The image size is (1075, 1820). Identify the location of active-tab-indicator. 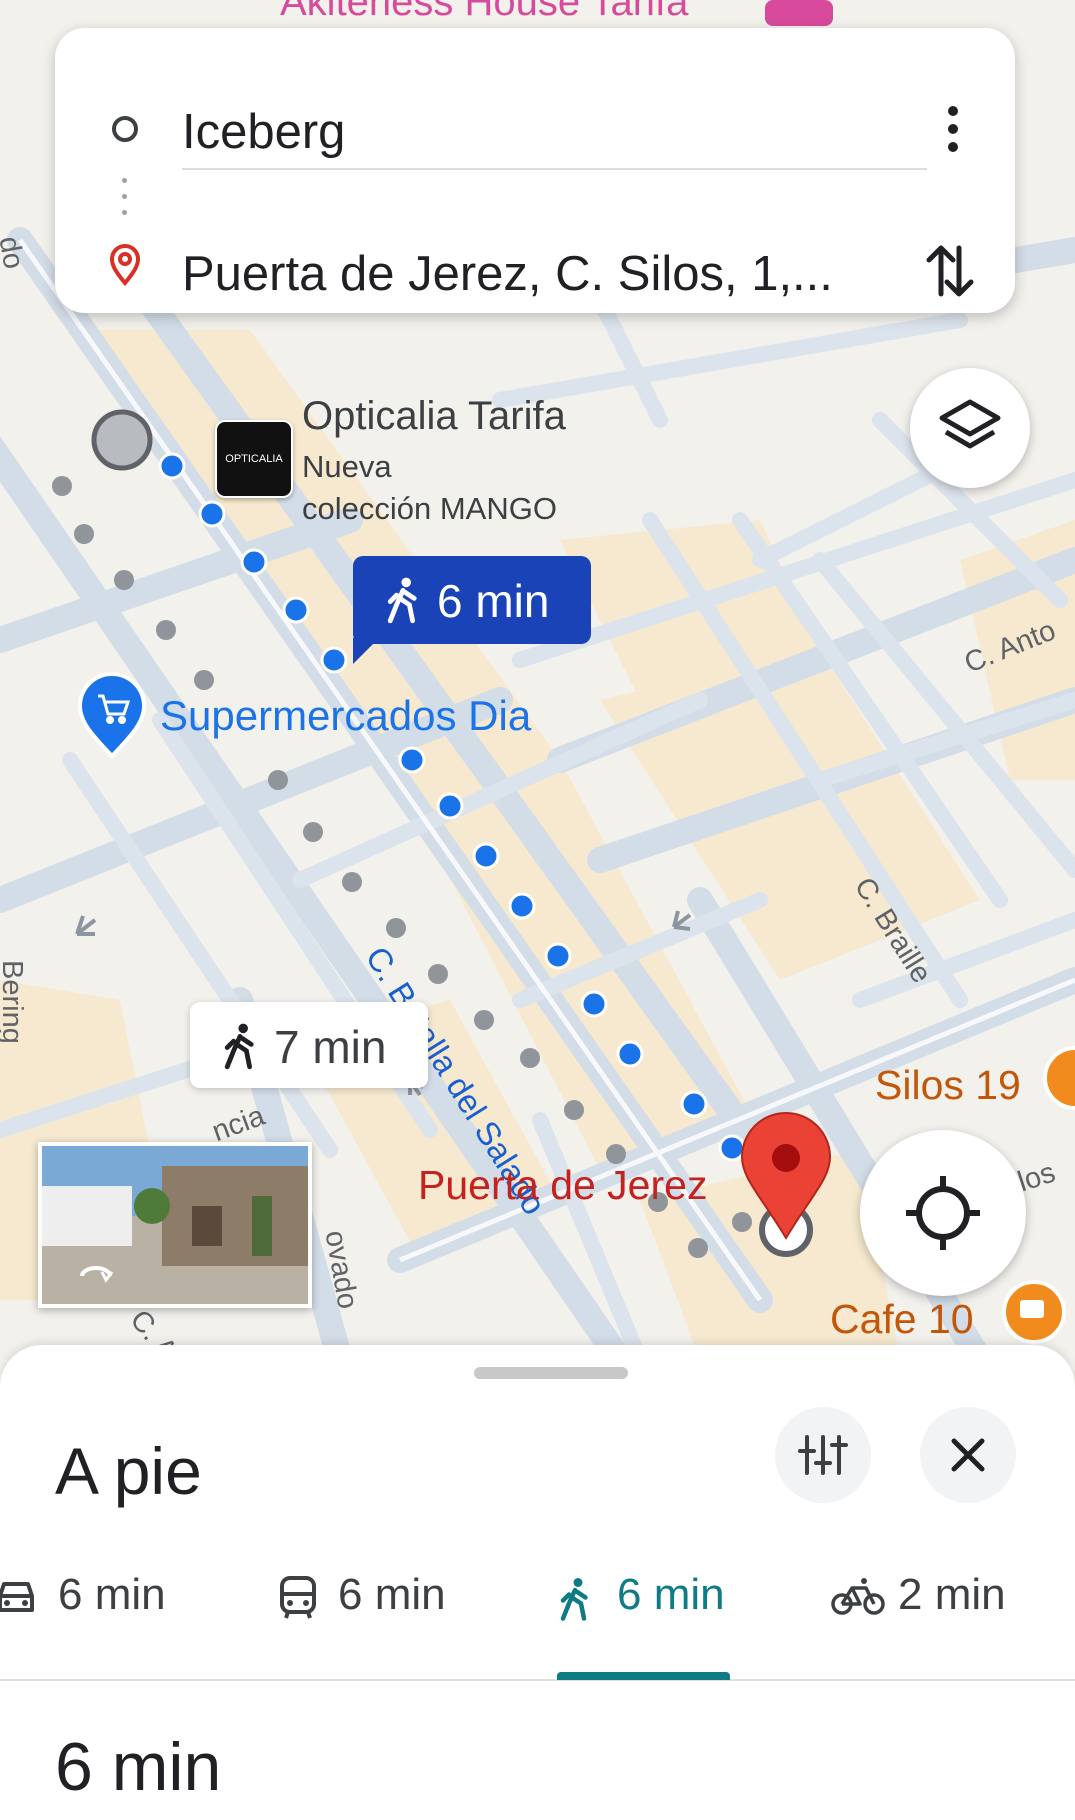
(643, 1676).